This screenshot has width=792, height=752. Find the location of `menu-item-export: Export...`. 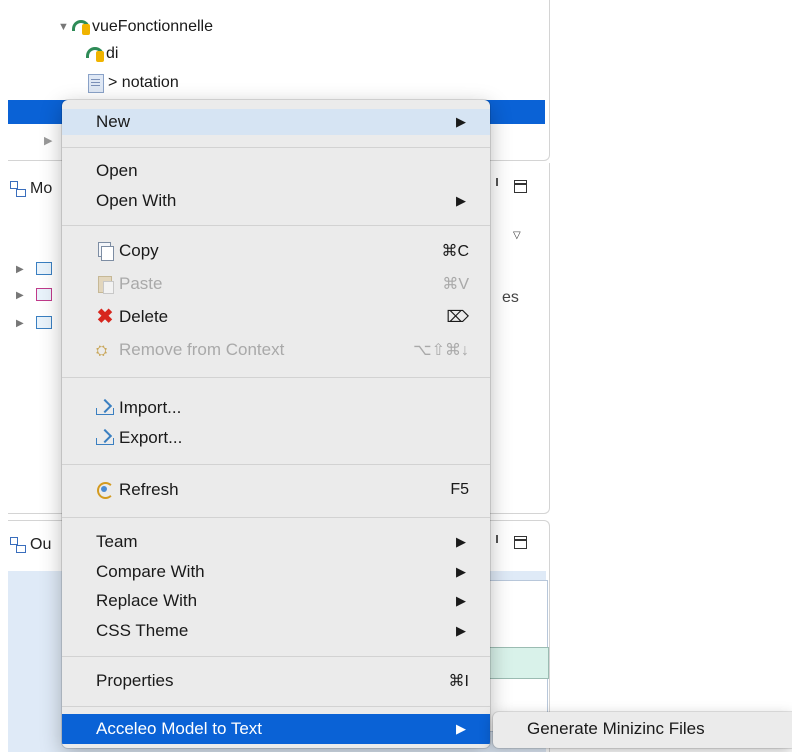

menu-item-export: Export... is located at coordinates (276, 438).